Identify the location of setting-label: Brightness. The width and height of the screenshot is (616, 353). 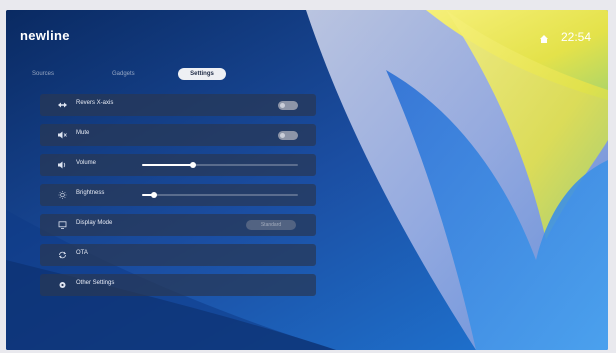
(90, 193).